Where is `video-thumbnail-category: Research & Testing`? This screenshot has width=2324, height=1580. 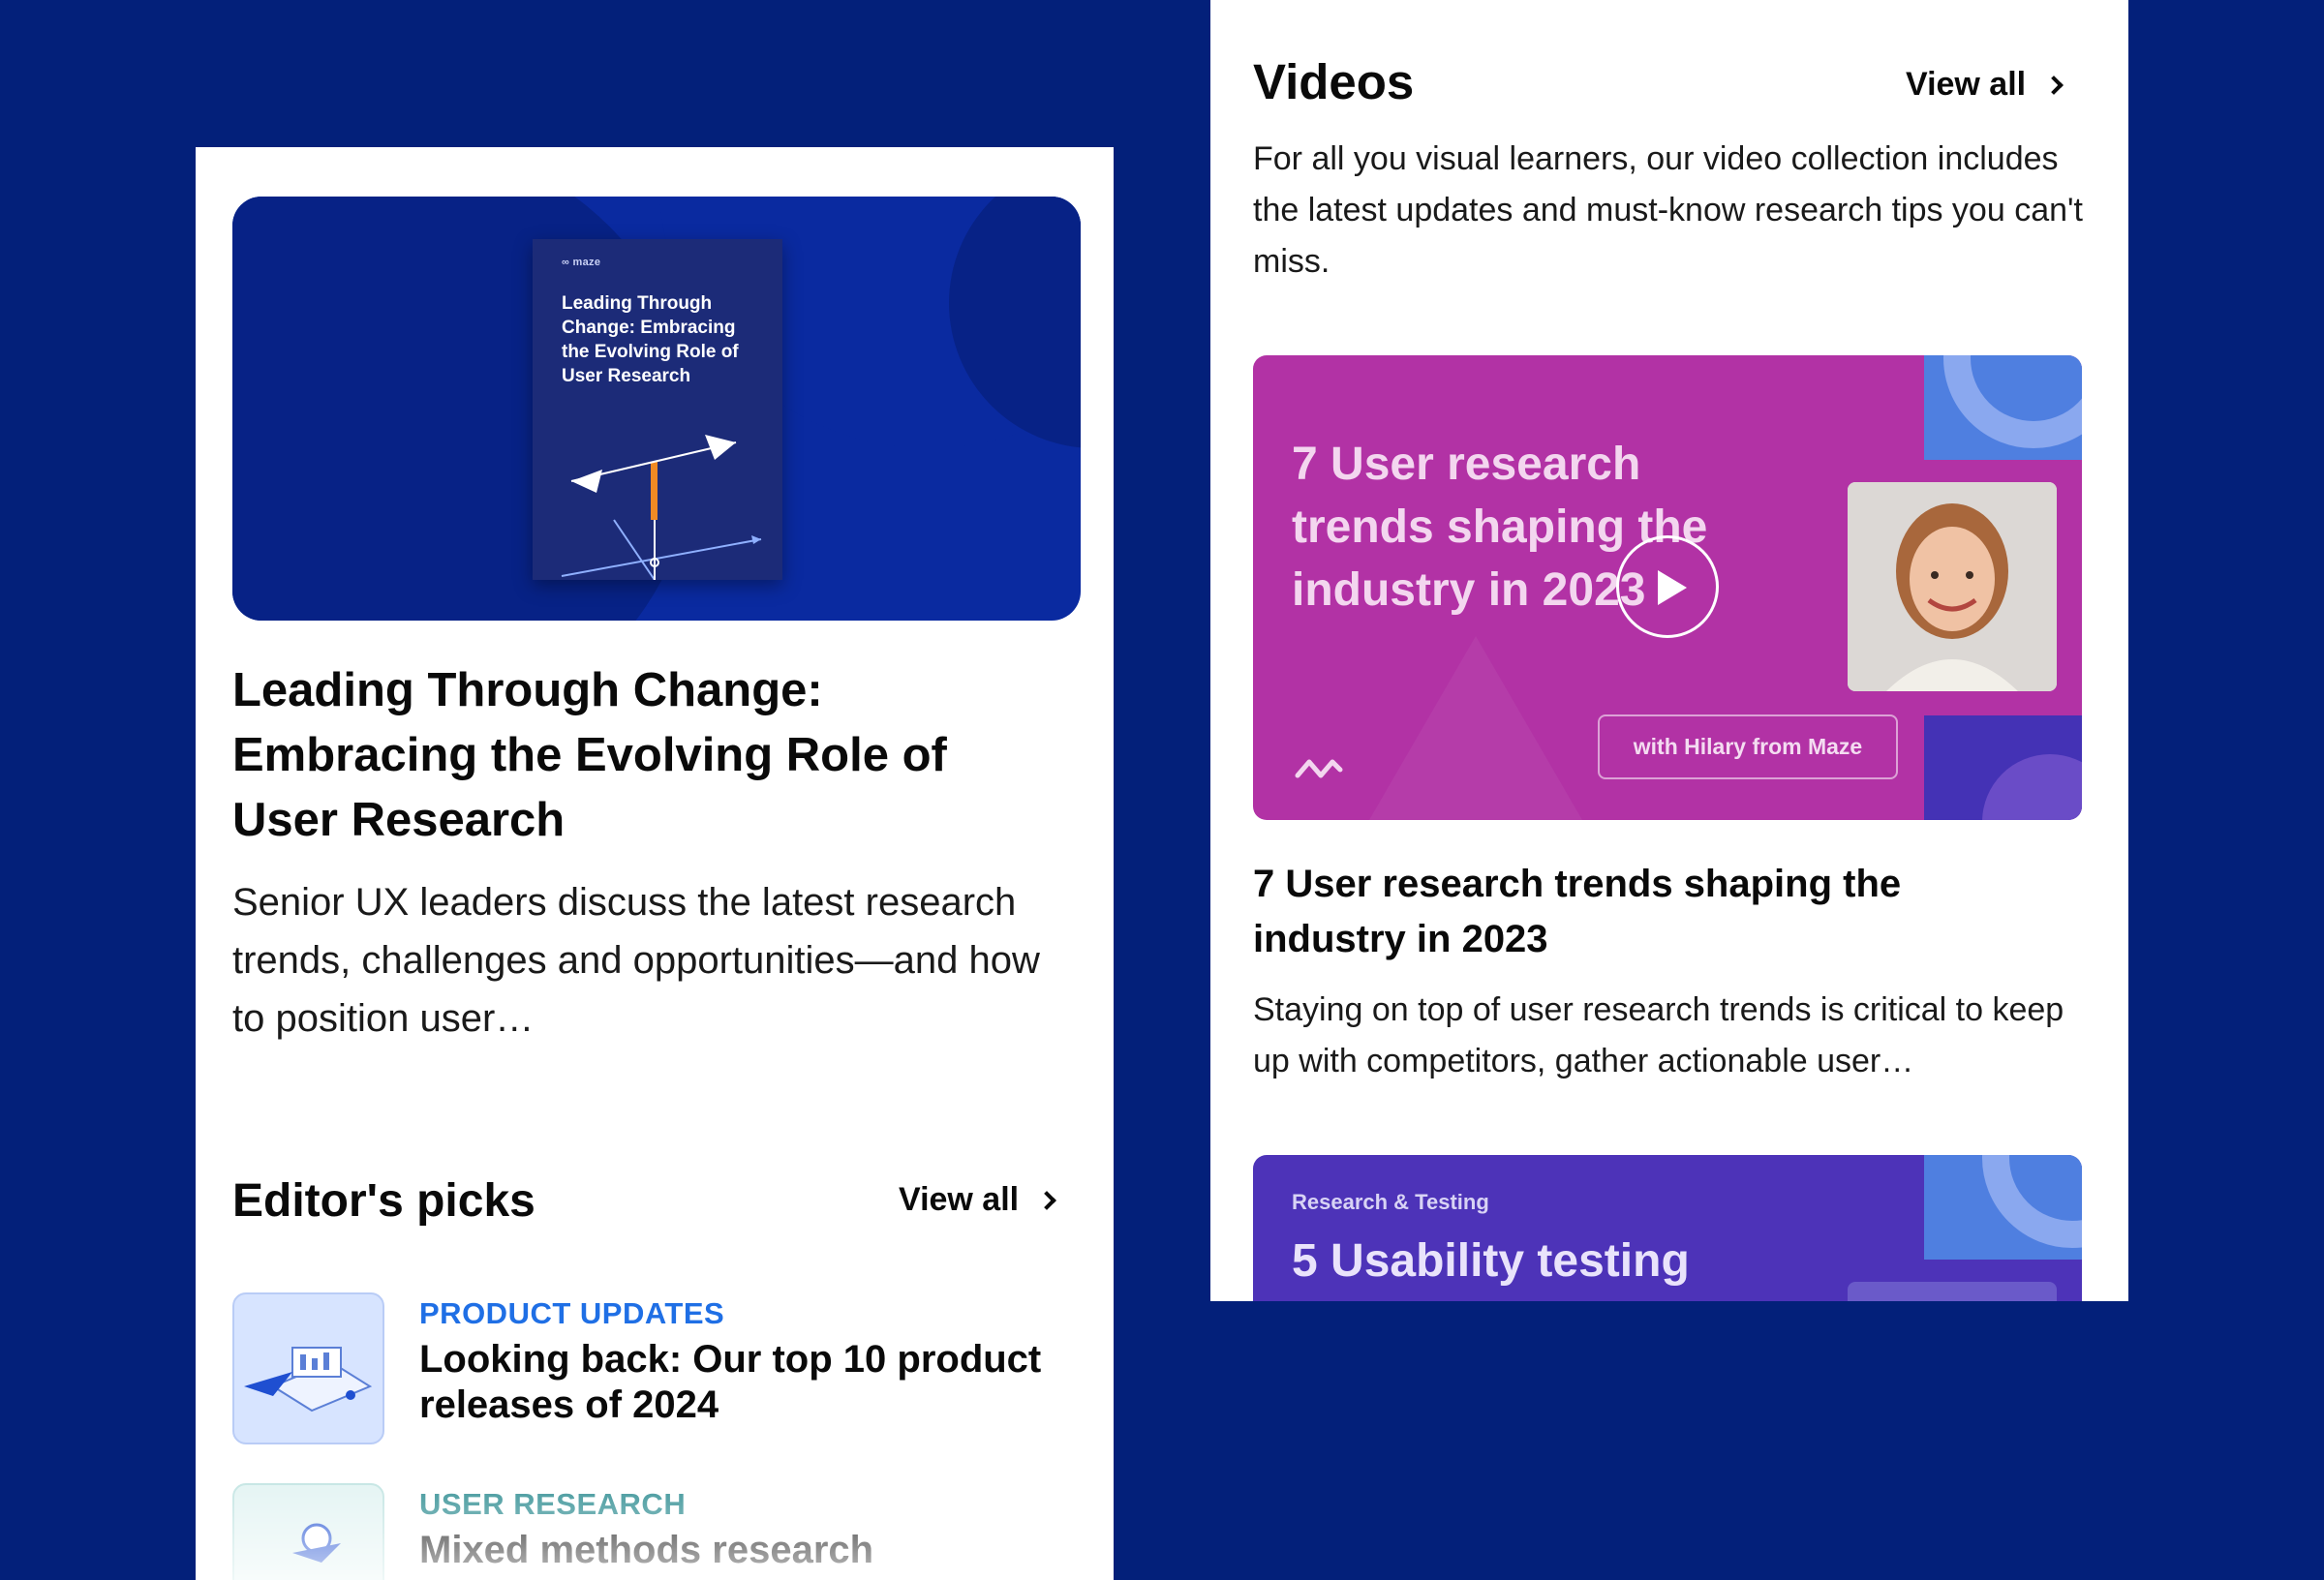
video-thumbnail-category: Research & Testing is located at coordinates (1390, 1202).